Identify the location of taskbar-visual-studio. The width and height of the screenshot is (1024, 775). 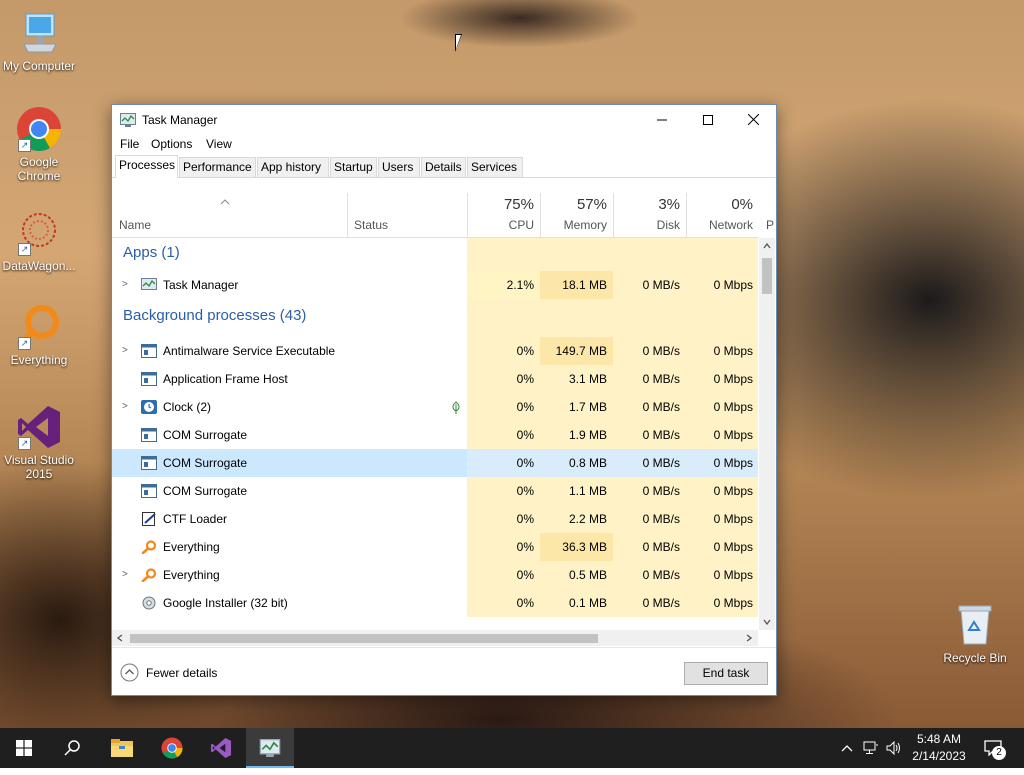
(221, 748).